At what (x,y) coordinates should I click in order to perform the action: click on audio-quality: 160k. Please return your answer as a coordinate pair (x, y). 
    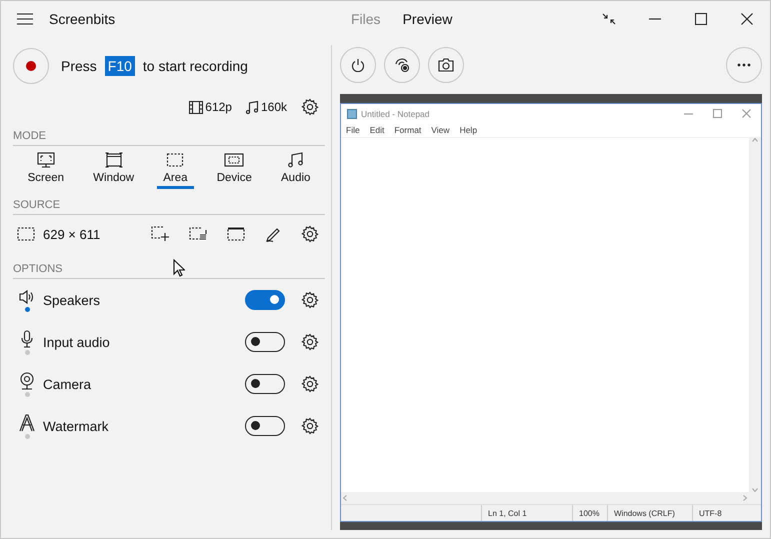
    Looking at the image, I should click on (273, 107).